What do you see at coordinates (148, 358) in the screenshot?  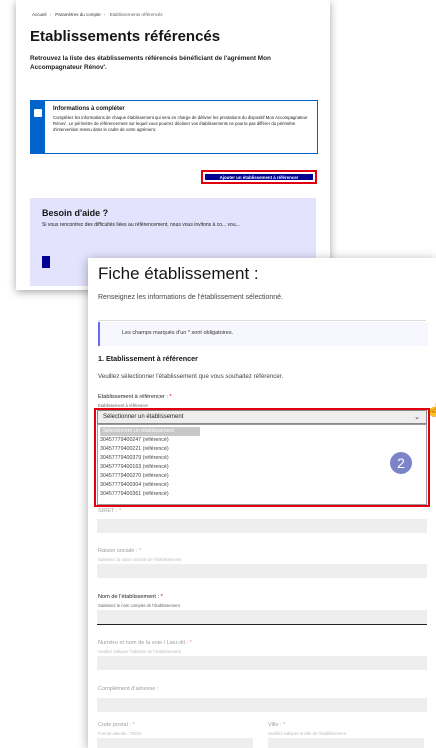 I see `section-title: 1. Etablissement à référencer` at bounding box center [148, 358].